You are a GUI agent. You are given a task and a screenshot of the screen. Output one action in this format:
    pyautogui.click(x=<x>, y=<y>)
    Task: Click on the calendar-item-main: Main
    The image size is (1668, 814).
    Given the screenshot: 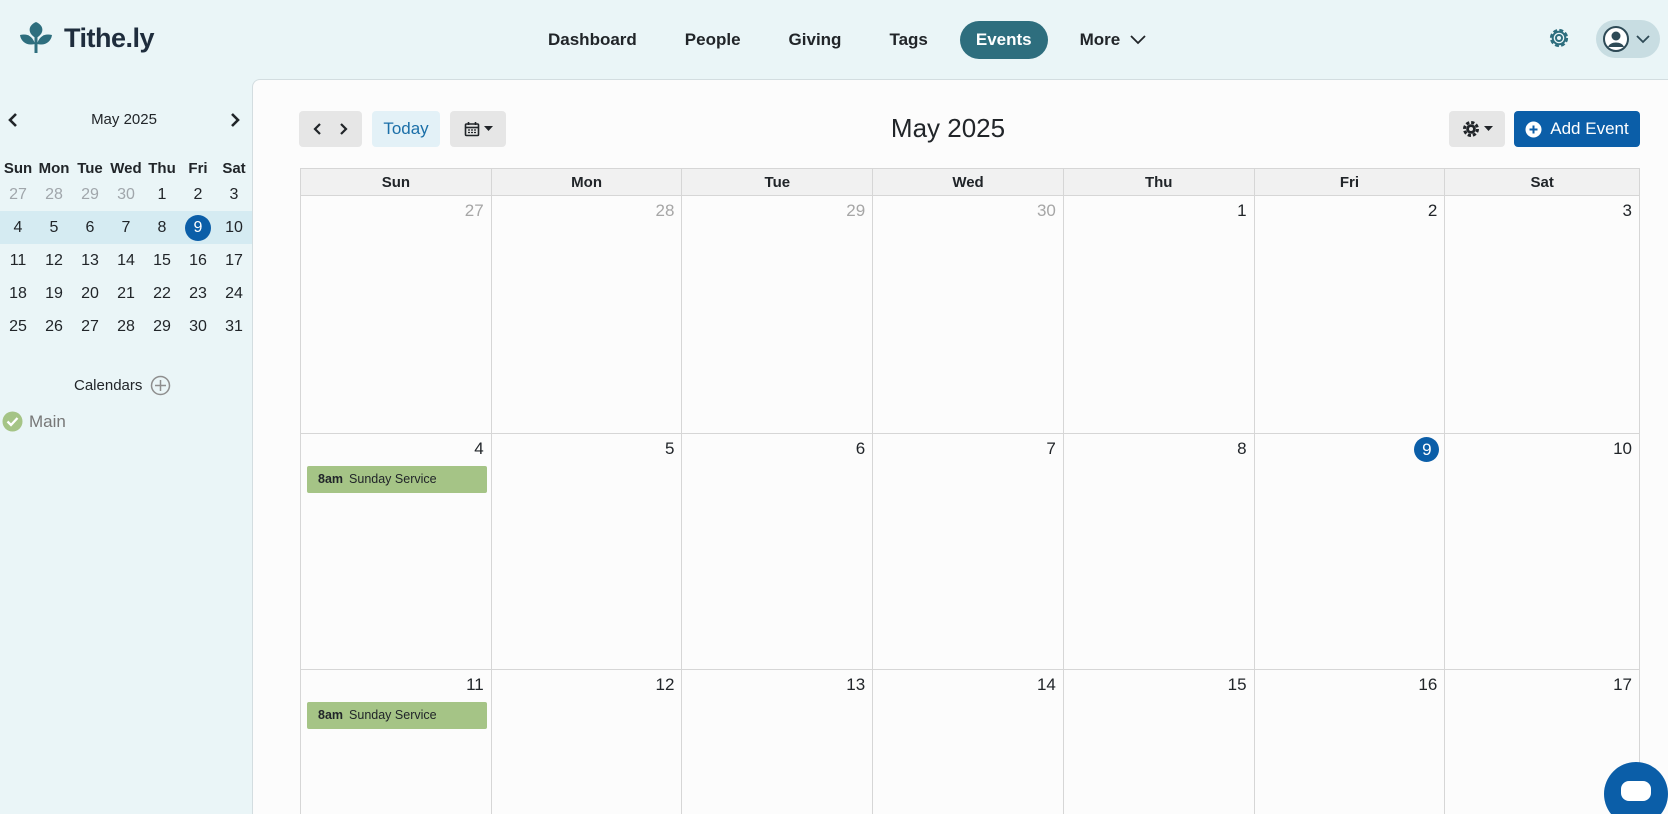 What is the action you would take?
    pyautogui.click(x=34, y=421)
    